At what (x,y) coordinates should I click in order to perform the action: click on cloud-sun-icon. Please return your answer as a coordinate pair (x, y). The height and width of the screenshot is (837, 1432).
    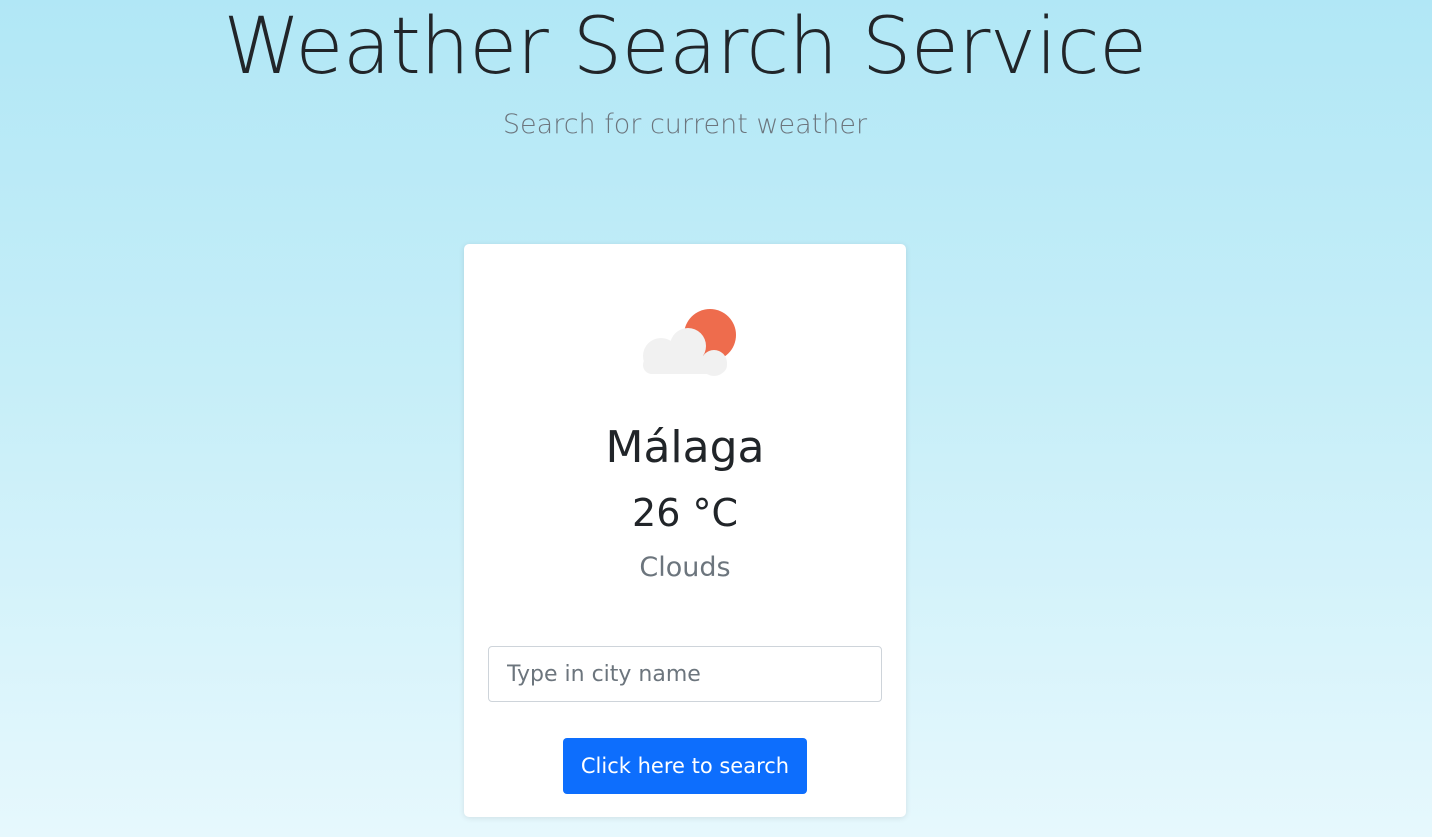
    Looking at the image, I should click on (689, 342).